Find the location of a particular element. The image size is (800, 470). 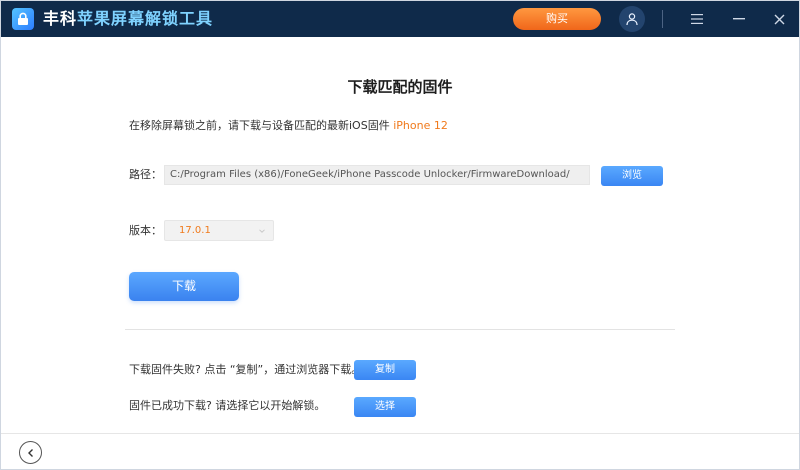

back-button is located at coordinates (30, 452).